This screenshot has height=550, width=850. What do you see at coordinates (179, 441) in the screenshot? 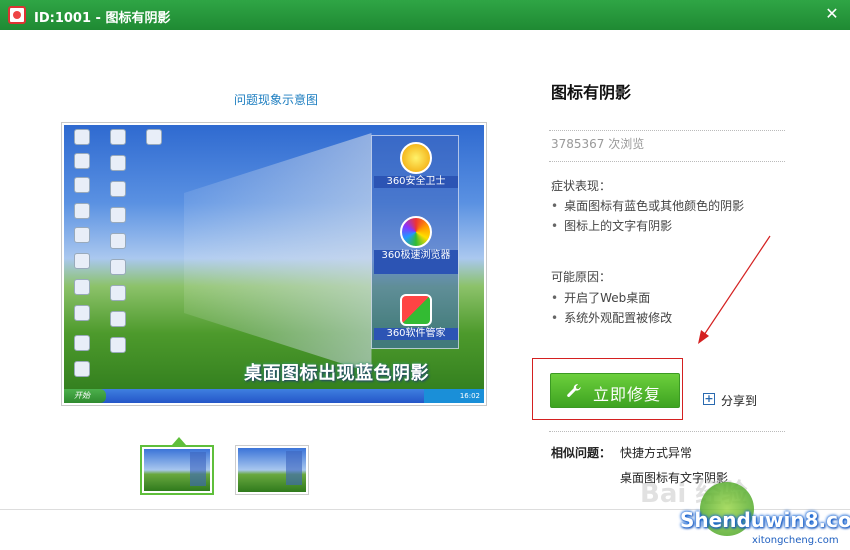
I see `thumbnail-pointer` at bounding box center [179, 441].